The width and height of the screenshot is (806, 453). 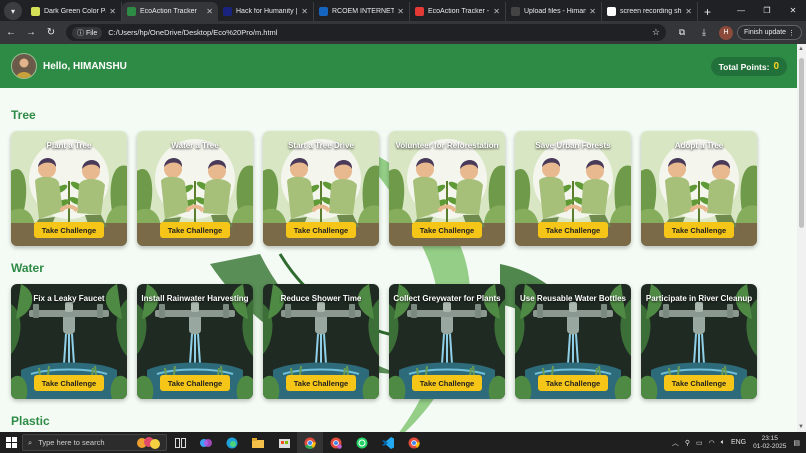 What do you see at coordinates (770, 446) in the screenshot?
I see `clock-date: 01-02-2025` at bounding box center [770, 446].